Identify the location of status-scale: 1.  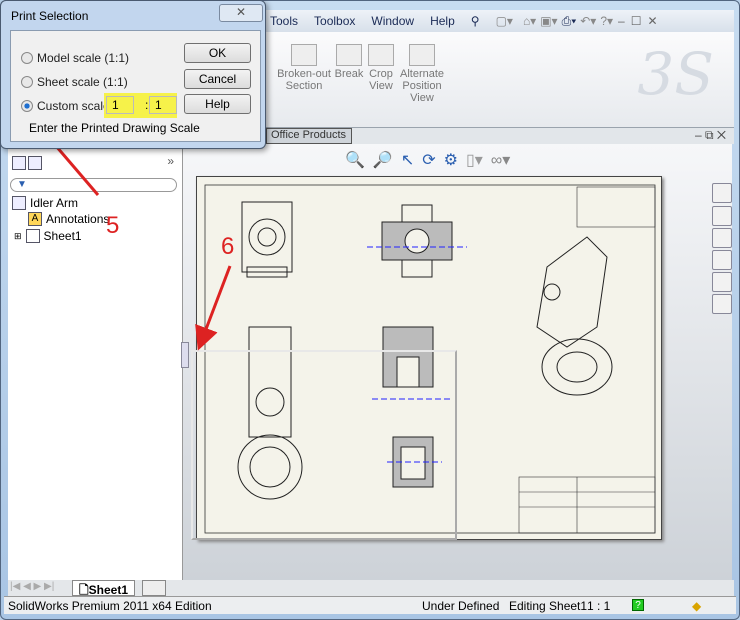
(599, 606).